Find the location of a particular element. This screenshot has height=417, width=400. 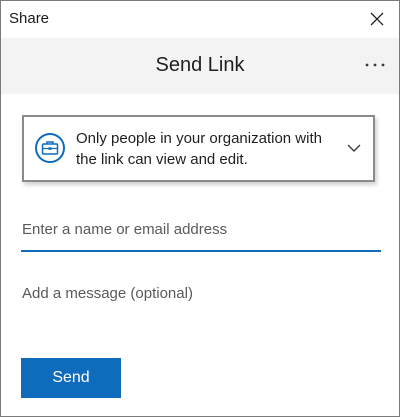

briefcase-icon is located at coordinates (50, 148).